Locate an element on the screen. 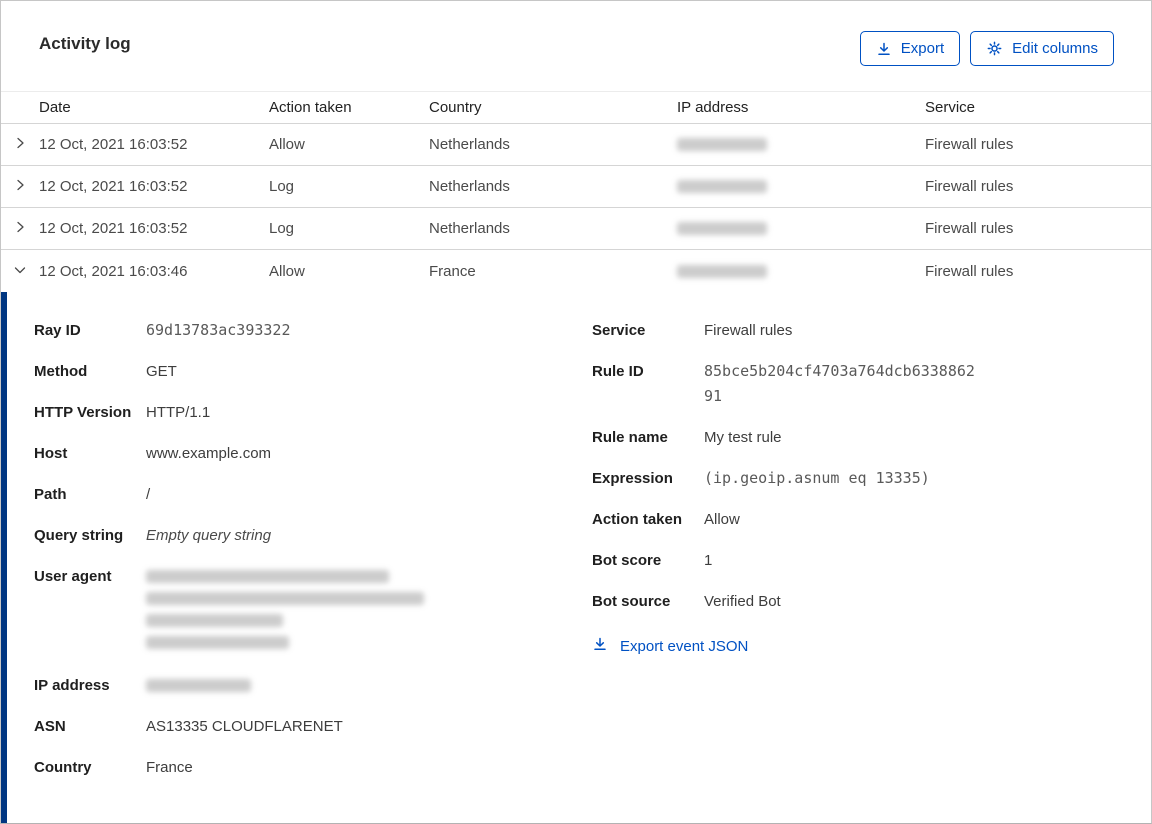 This screenshot has height=824, width=1152. export-button: Export is located at coordinates (910, 48).